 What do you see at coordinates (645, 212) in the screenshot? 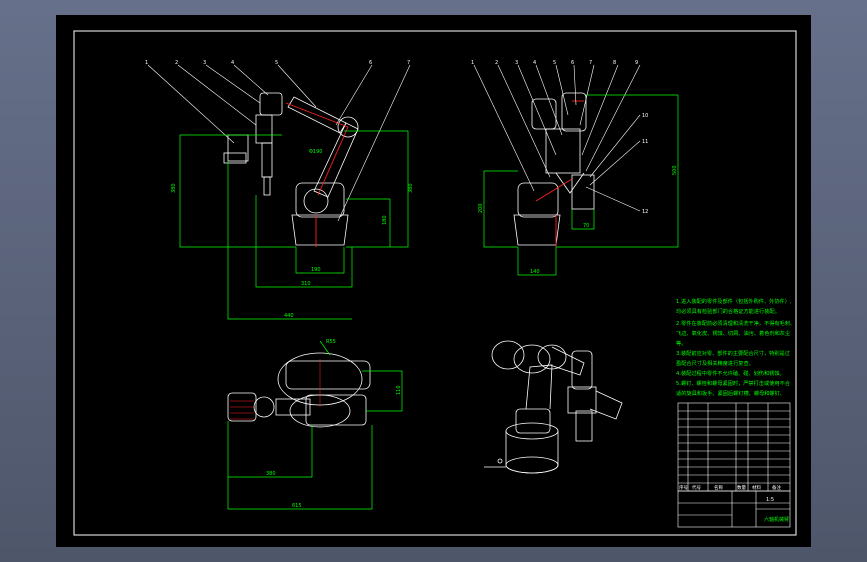
I see `balloon-side-12: 12` at bounding box center [645, 212].